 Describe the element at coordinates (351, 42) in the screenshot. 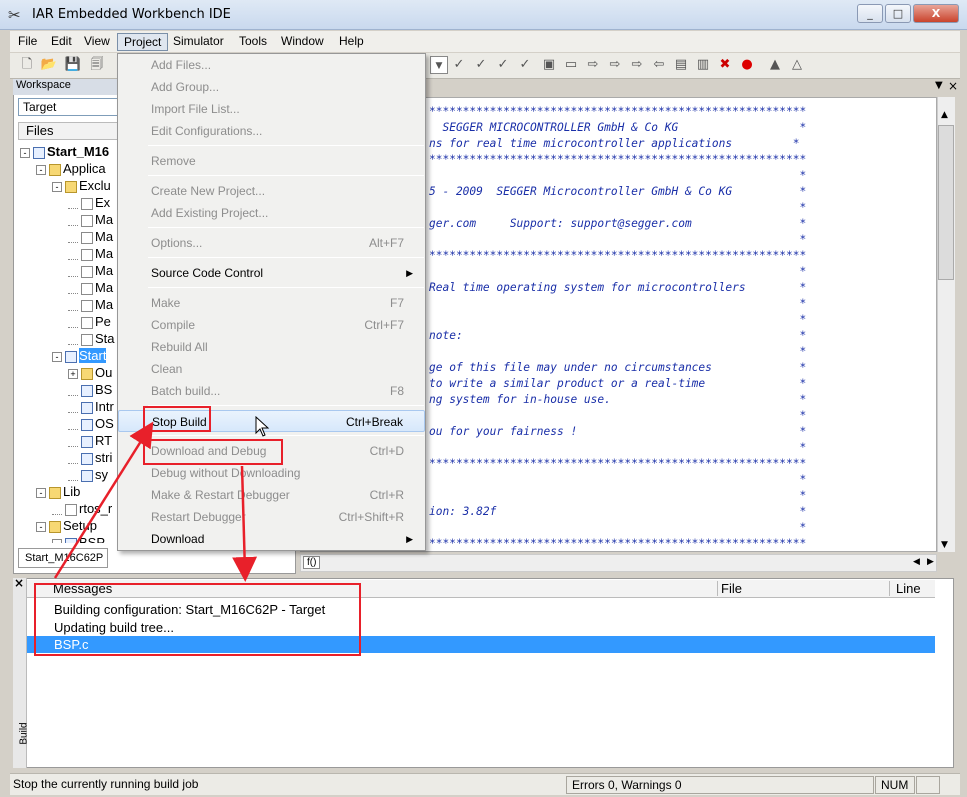

I see `menu-help: Help` at that location.